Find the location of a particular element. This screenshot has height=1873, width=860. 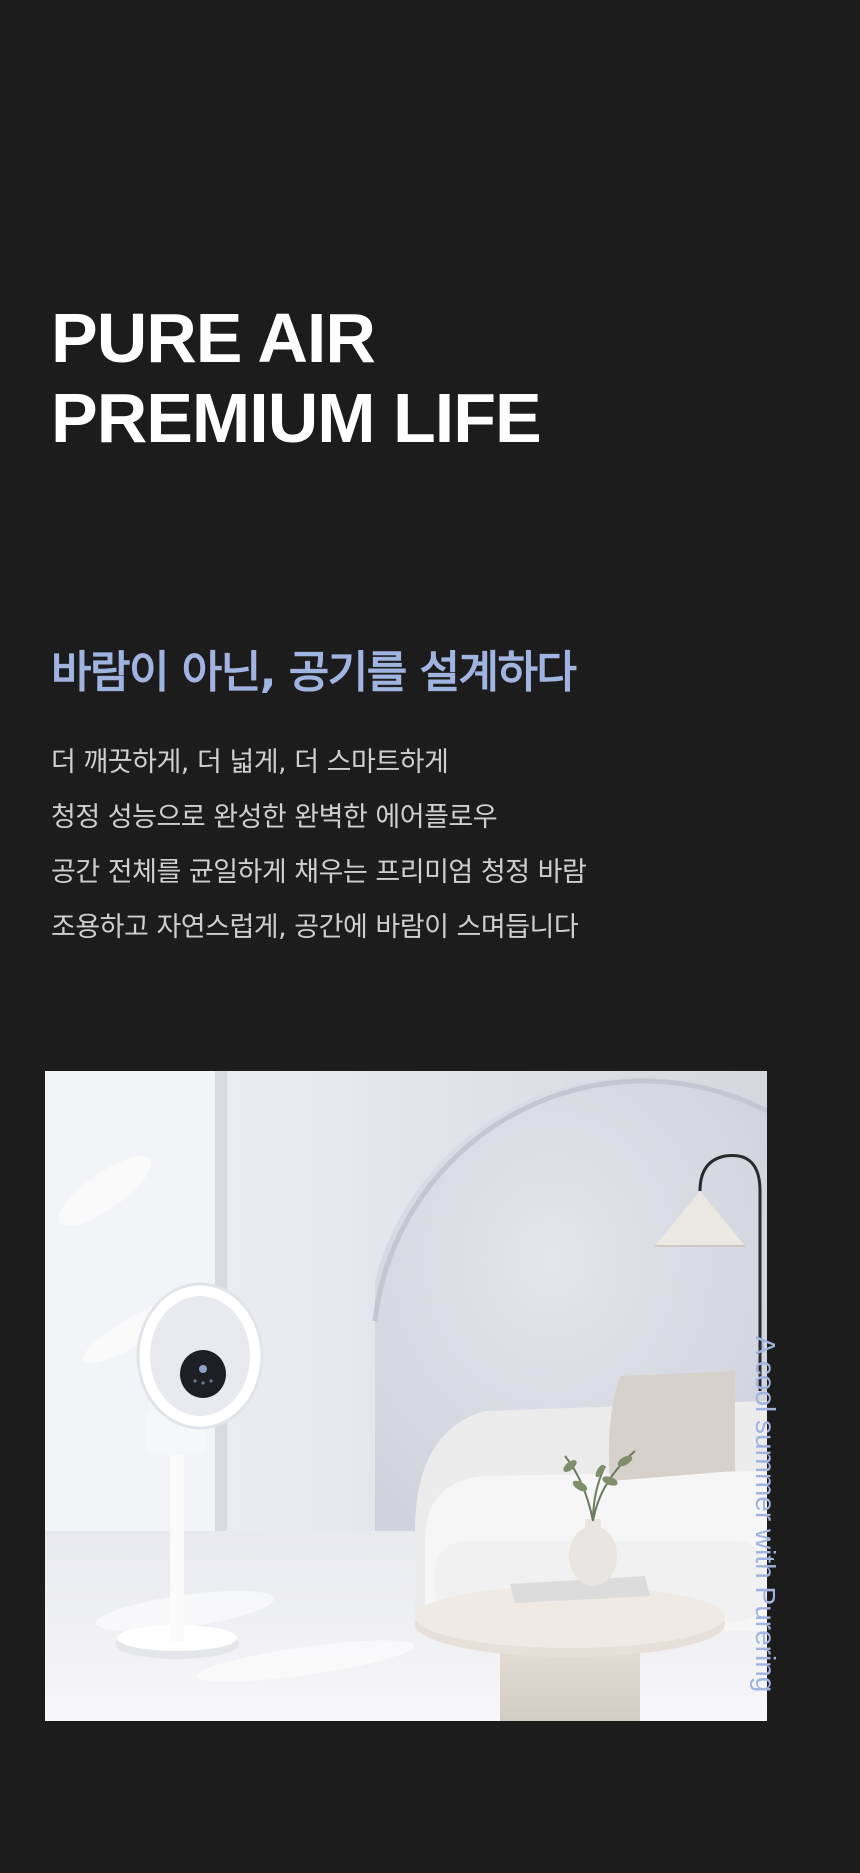

description-line: 조용하고 자연스럽게, 공간에 바람이 스며듭니다 is located at coordinates (315, 927).